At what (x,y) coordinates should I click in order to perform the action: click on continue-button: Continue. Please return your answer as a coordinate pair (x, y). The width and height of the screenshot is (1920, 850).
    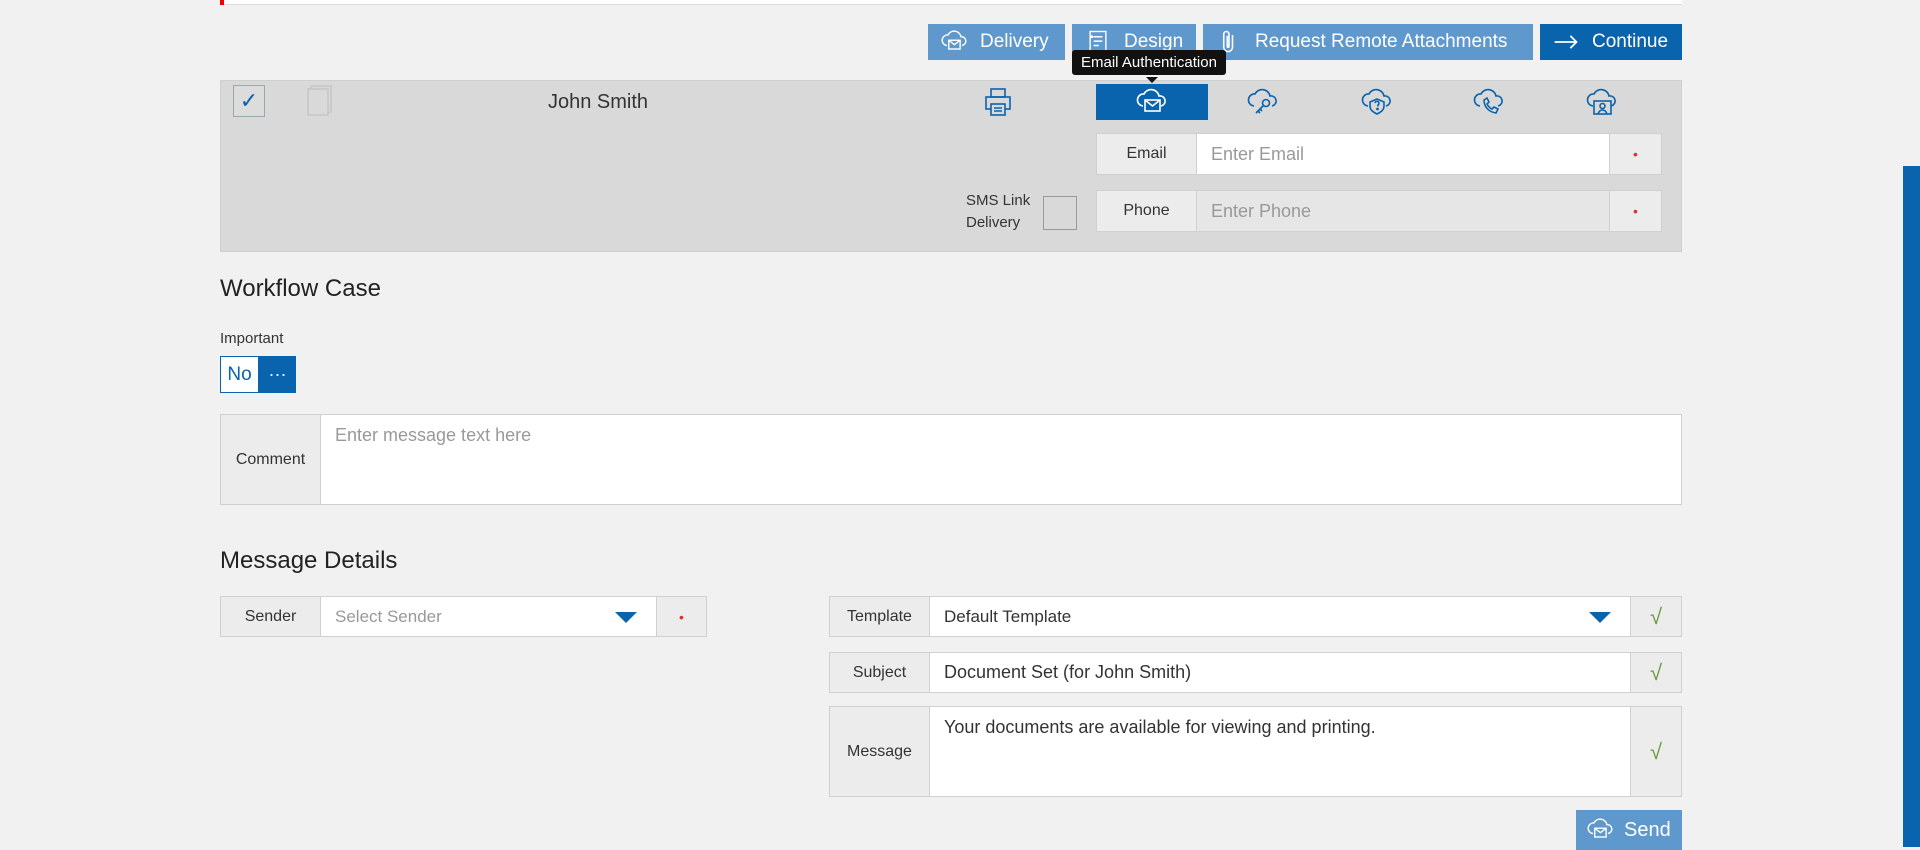
    Looking at the image, I should click on (1611, 42).